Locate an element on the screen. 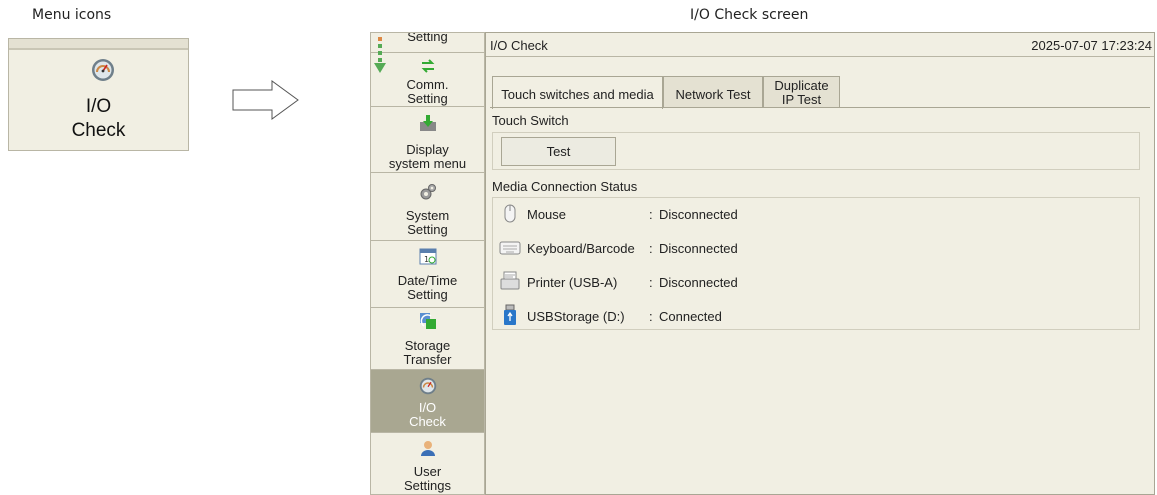 The width and height of the screenshot is (1157, 495). tab-touch-switches-and-media: Touch switches and media is located at coordinates (577, 92).